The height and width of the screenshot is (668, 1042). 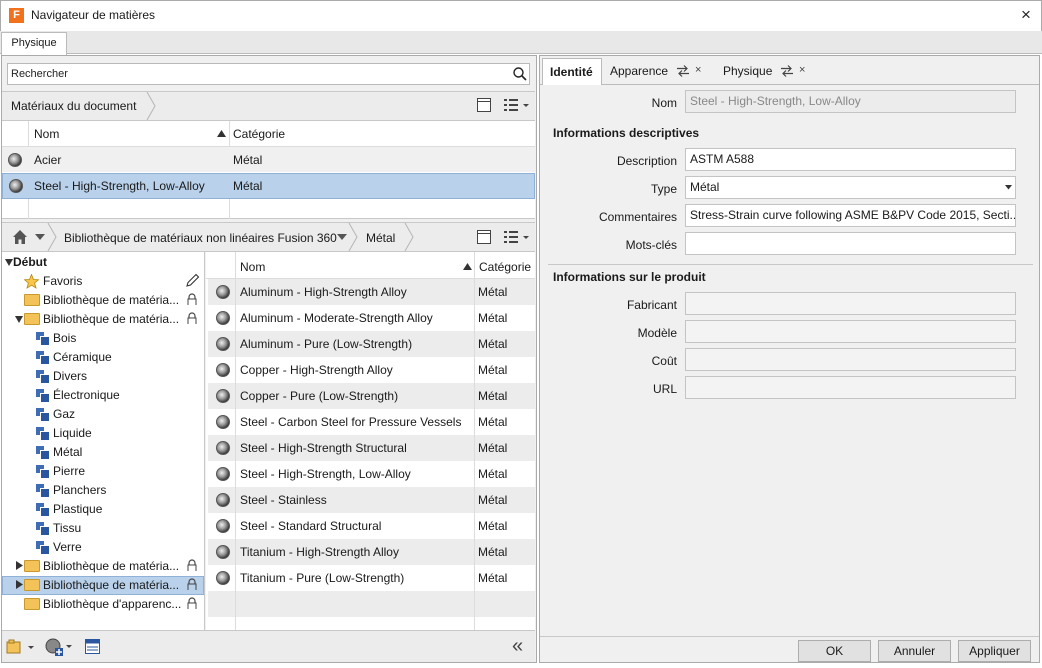 What do you see at coordinates (639, 71) in the screenshot?
I see `tab-appearance: Apparence` at bounding box center [639, 71].